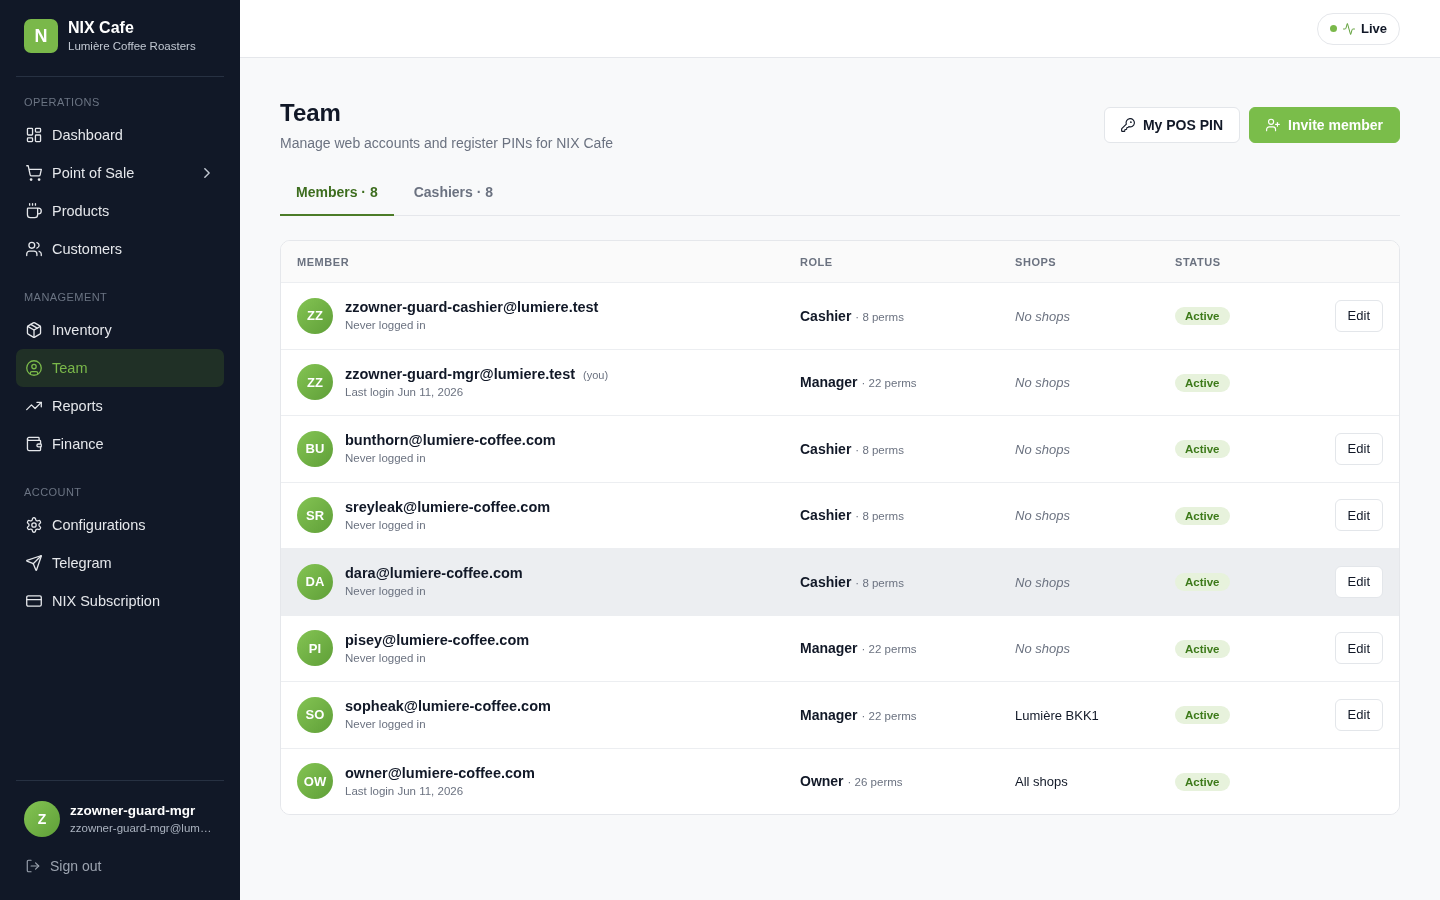 This screenshot has height=900, width=1440. I want to click on role-name: Owner, so click(822, 781).